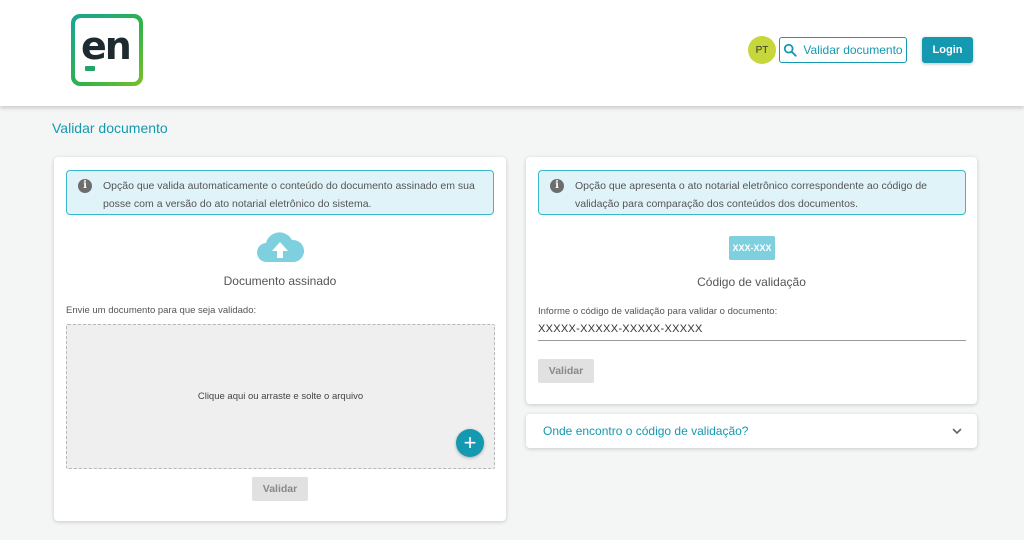  What do you see at coordinates (110, 128) in the screenshot?
I see `page-title: Validar documento` at bounding box center [110, 128].